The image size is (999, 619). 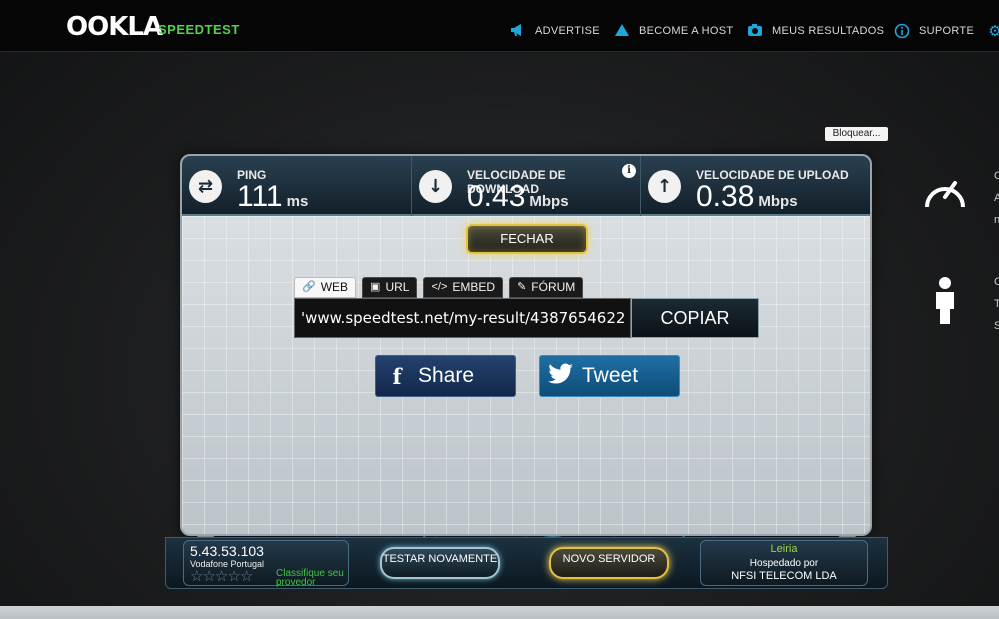 What do you see at coordinates (996, 198) in the screenshot?
I see `side-text-fragment: A` at bounding box center [996, 198].